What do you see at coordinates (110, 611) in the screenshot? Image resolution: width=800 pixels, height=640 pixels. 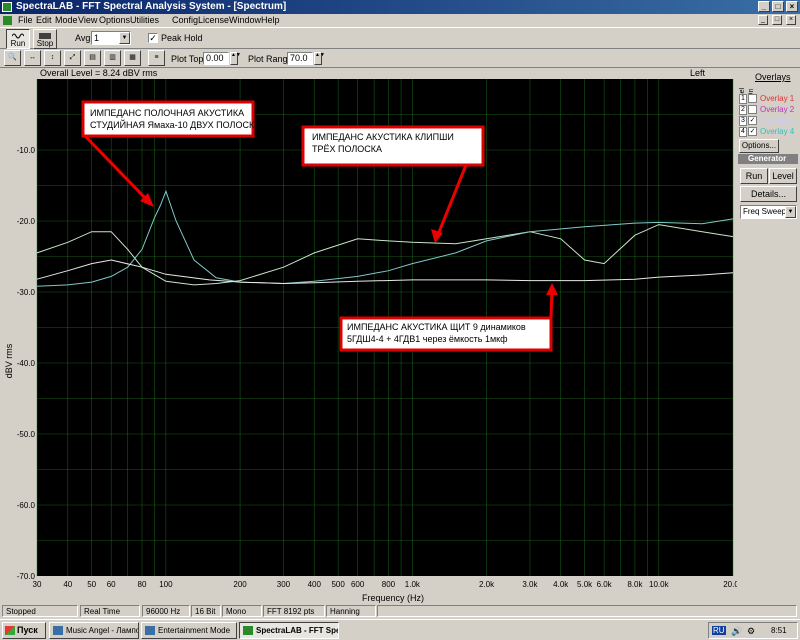 I see `status-mode: Real Time` at bounding box center [110, 611].